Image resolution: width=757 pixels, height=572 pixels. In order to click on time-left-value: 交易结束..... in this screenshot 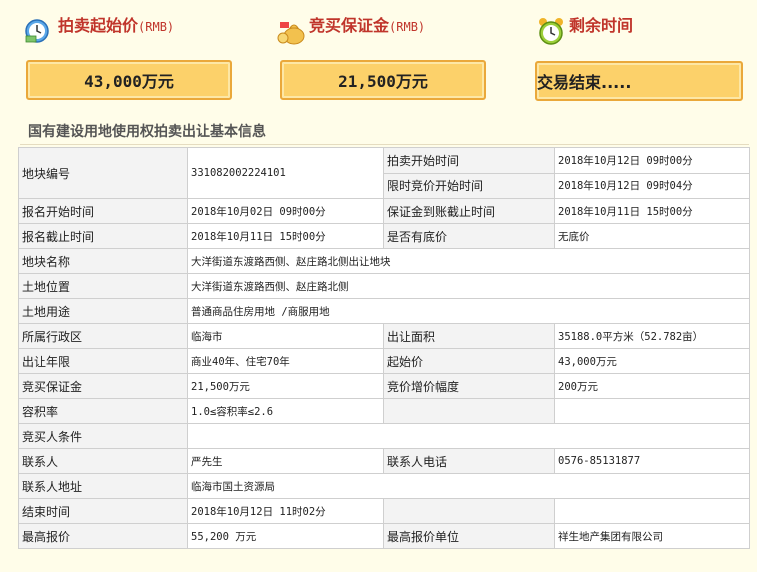, I will do `click(584, 82)`.